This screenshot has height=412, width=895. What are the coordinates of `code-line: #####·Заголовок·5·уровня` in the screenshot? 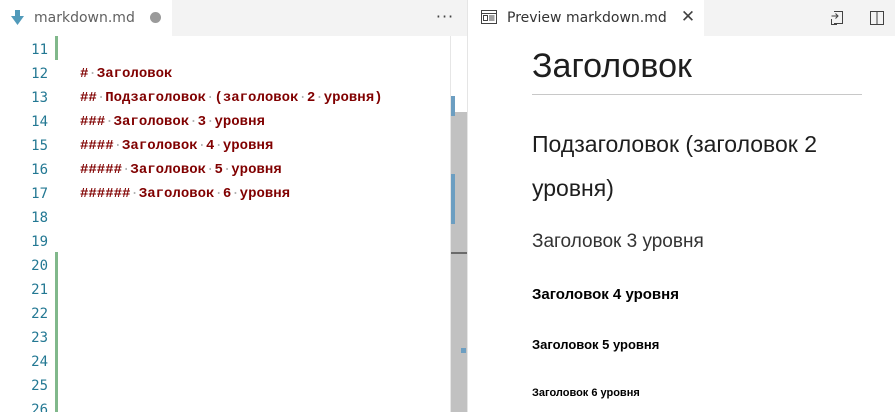 It's located at (181, 170).